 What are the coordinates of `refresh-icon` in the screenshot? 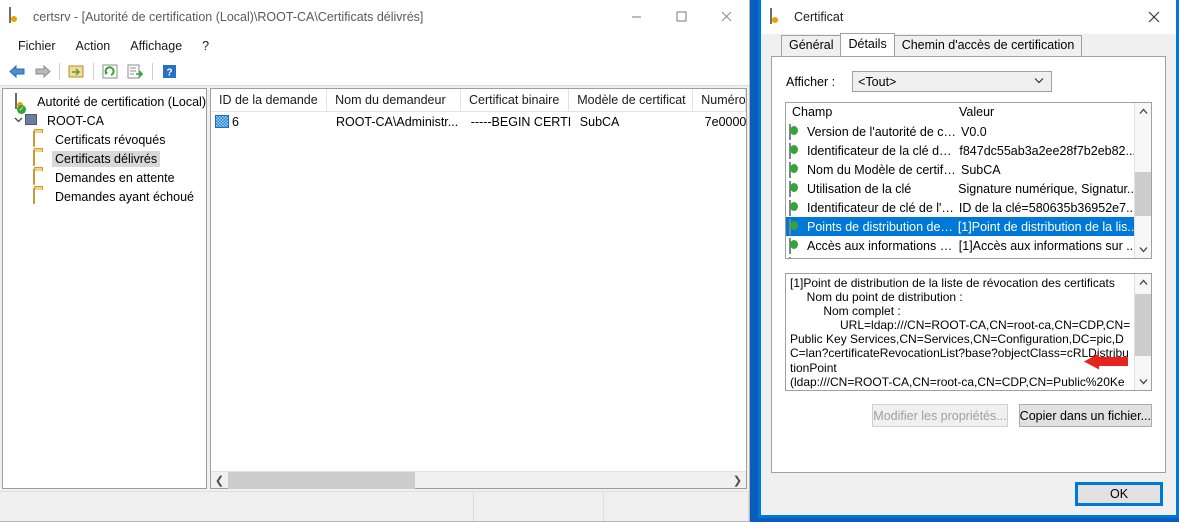 It's located at (110, 72).